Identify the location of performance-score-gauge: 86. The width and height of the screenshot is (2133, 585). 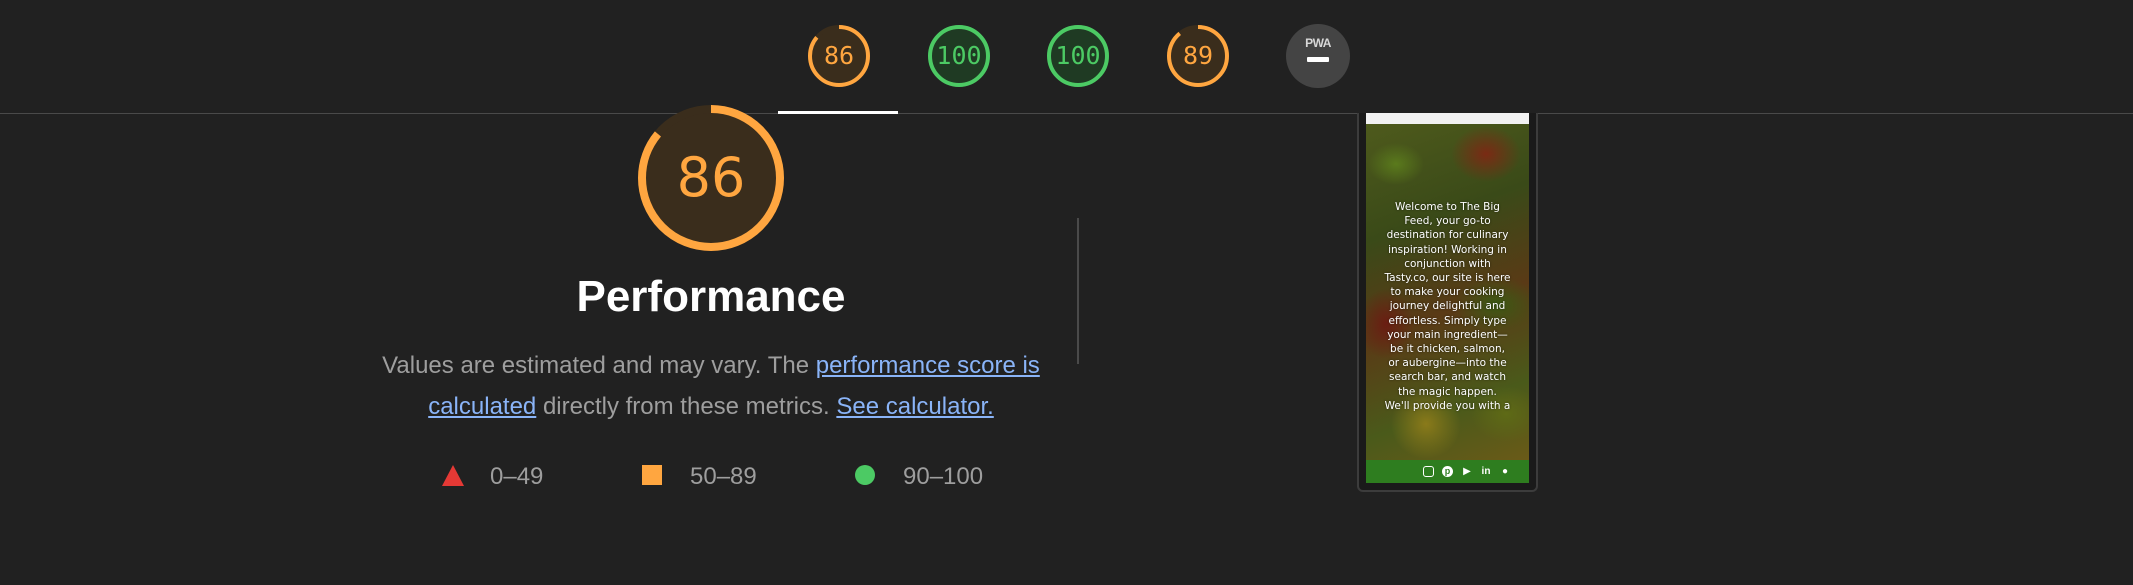
(711, 178).